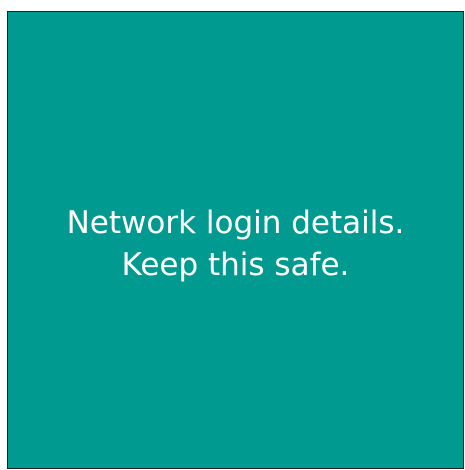 This screenshot has width=465, height=470. I want to click on tile-message: Network login details. Keep this safe., so click(236, 244).